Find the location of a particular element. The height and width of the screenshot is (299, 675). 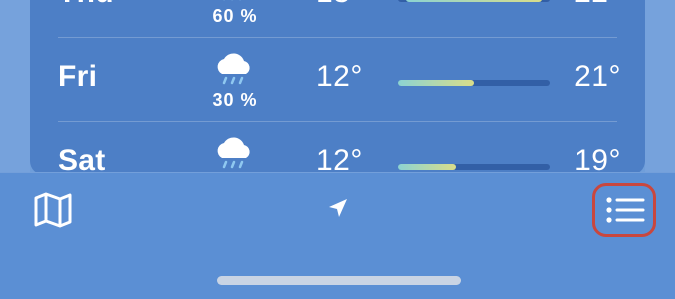

background-right is located at coordinates (660, 87).